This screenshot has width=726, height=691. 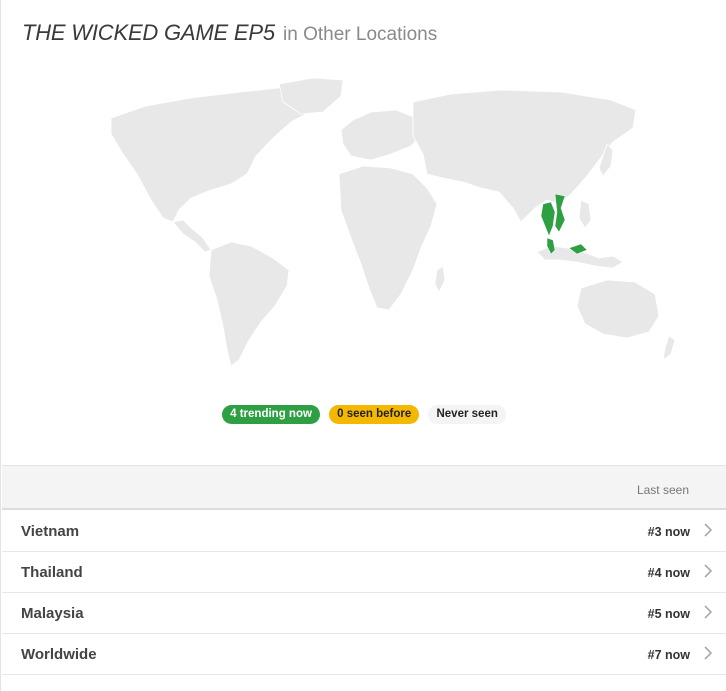 I want to click on central-america-landmass, so click(x=192, y=236).